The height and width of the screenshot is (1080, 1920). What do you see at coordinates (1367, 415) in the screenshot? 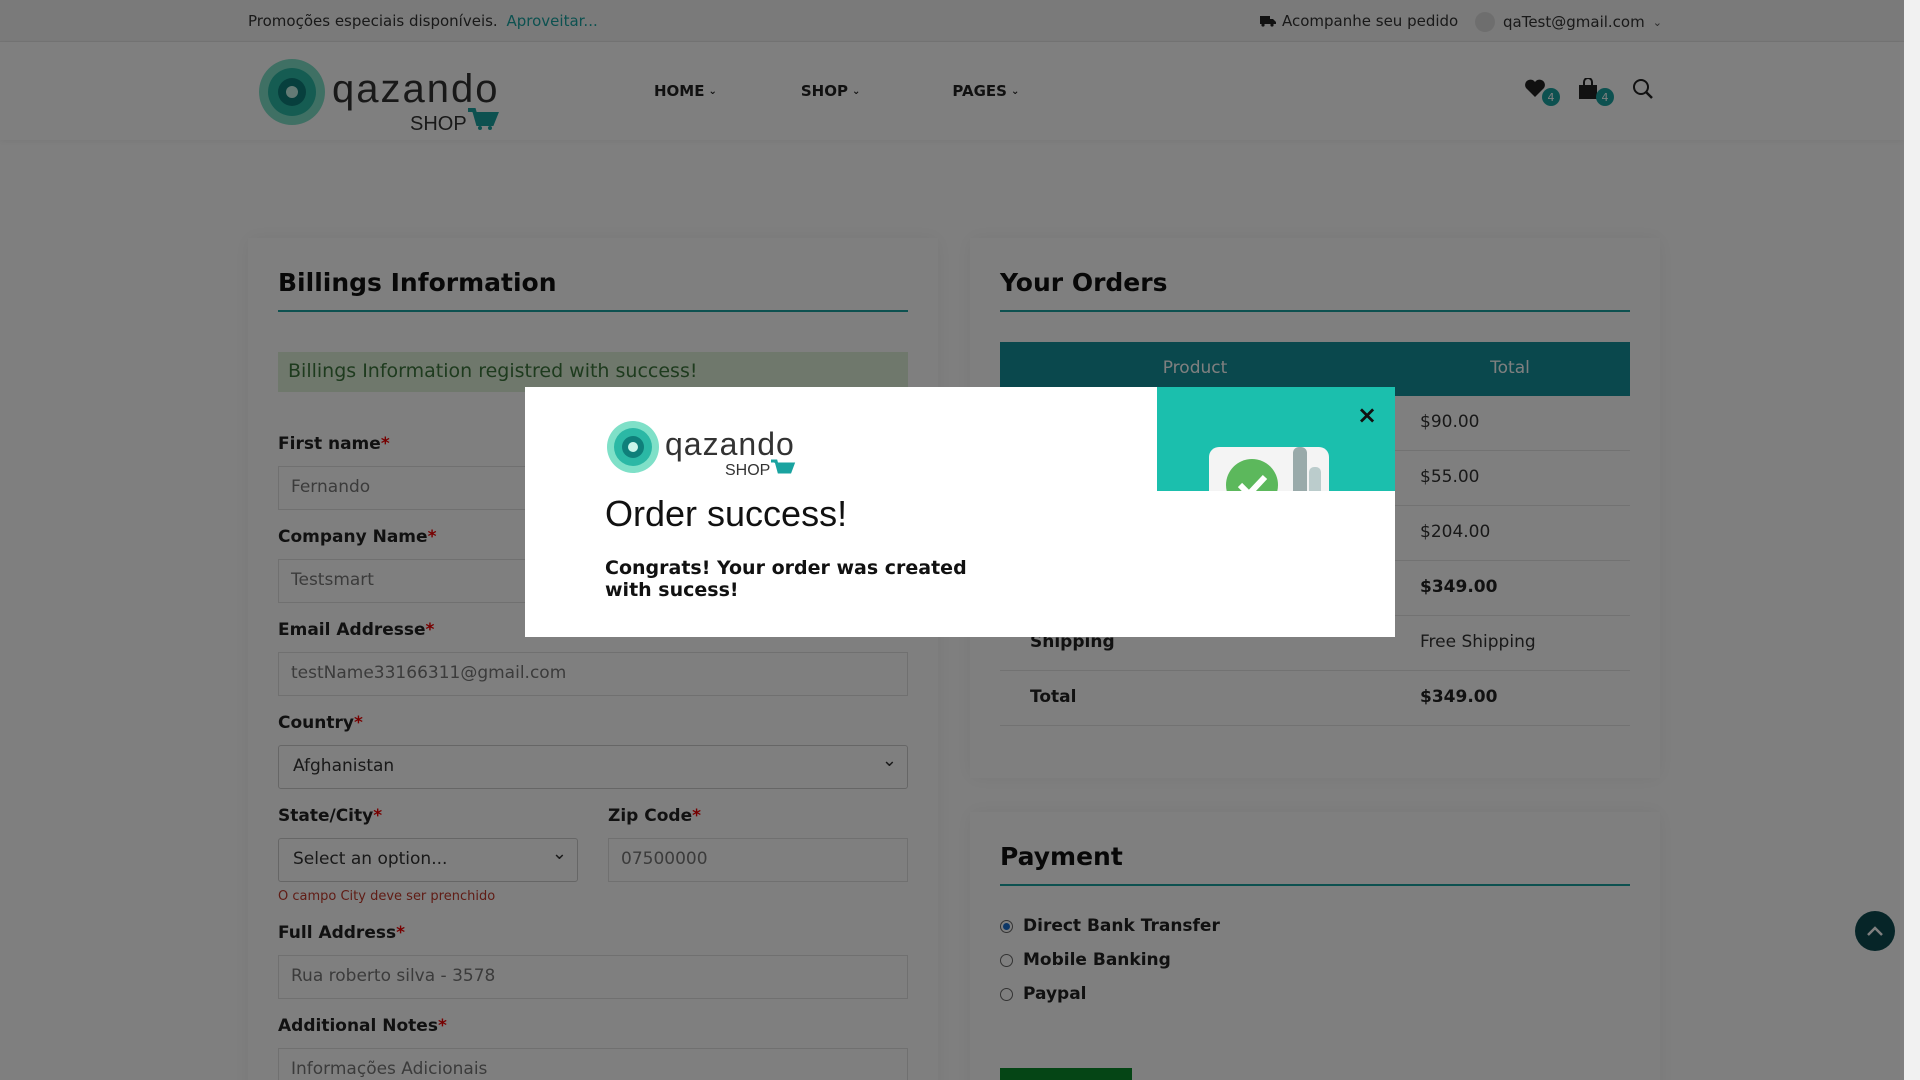
I see `close-icon: ×` at bounding box center [1367, 415].